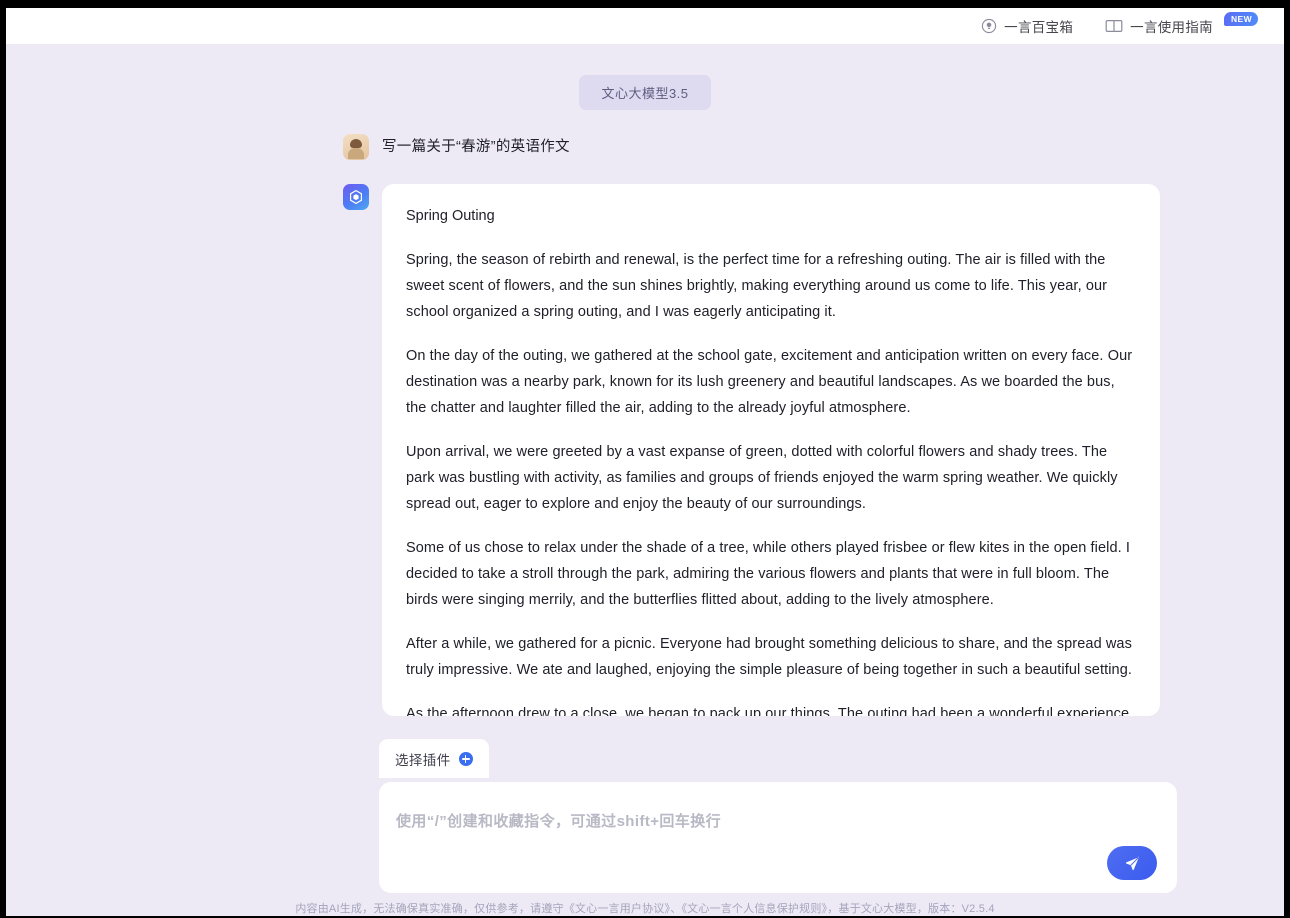 The height and width of the screenshot is (918, 1290). Describe the element at coordinates (465, 759) in the screenshot. I see `plus-circle-icon` at that location.